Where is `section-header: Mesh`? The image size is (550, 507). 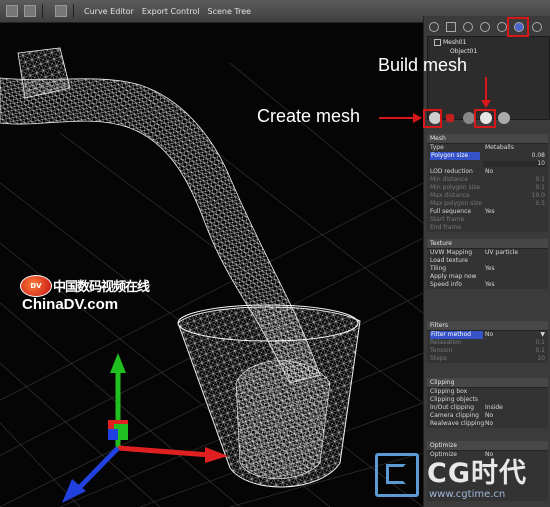 section-header: Mesh is located at coordinates (487, 139).